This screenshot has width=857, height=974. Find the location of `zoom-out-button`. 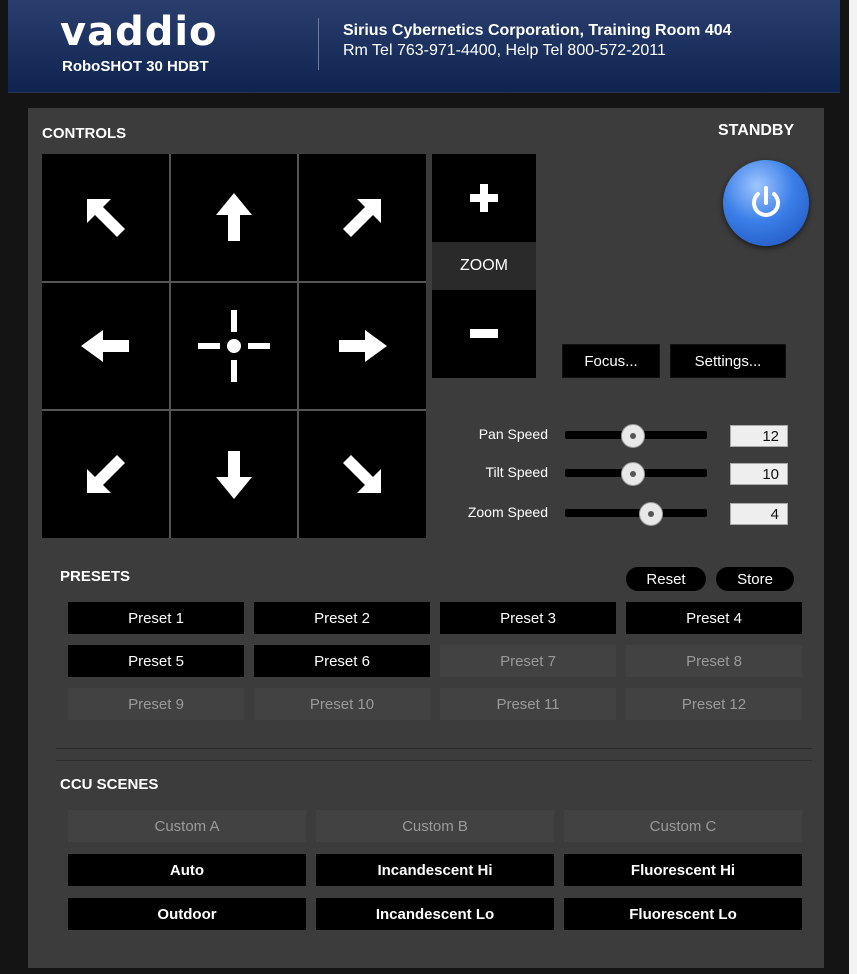

zoom-out-button is located at coordinates (484, 334).